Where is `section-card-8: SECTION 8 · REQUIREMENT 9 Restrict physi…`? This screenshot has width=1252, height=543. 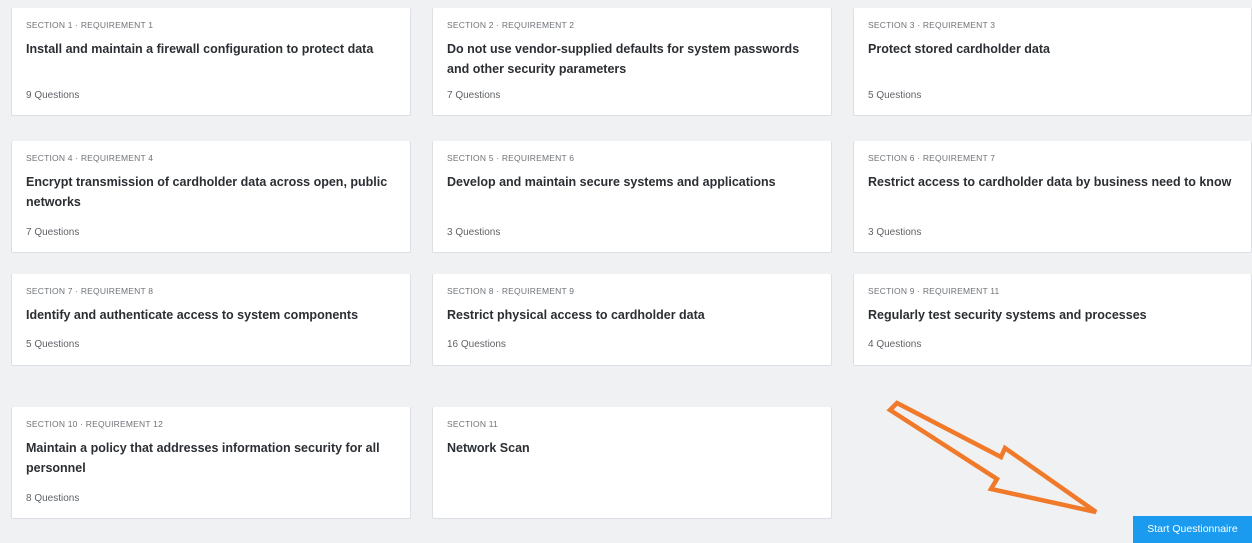 section-card-8: SECTION 8 · REQUIREMENT 9 Restrict physi… is located at coordinates (632, 320).